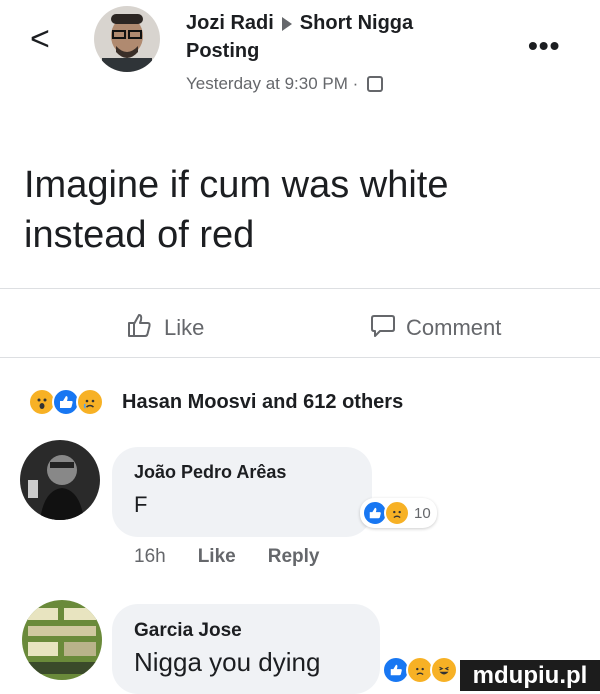  Describe the element at coordinates (230, 23) in the screenshot. I see `author-name: Jozi Radi` at that location.